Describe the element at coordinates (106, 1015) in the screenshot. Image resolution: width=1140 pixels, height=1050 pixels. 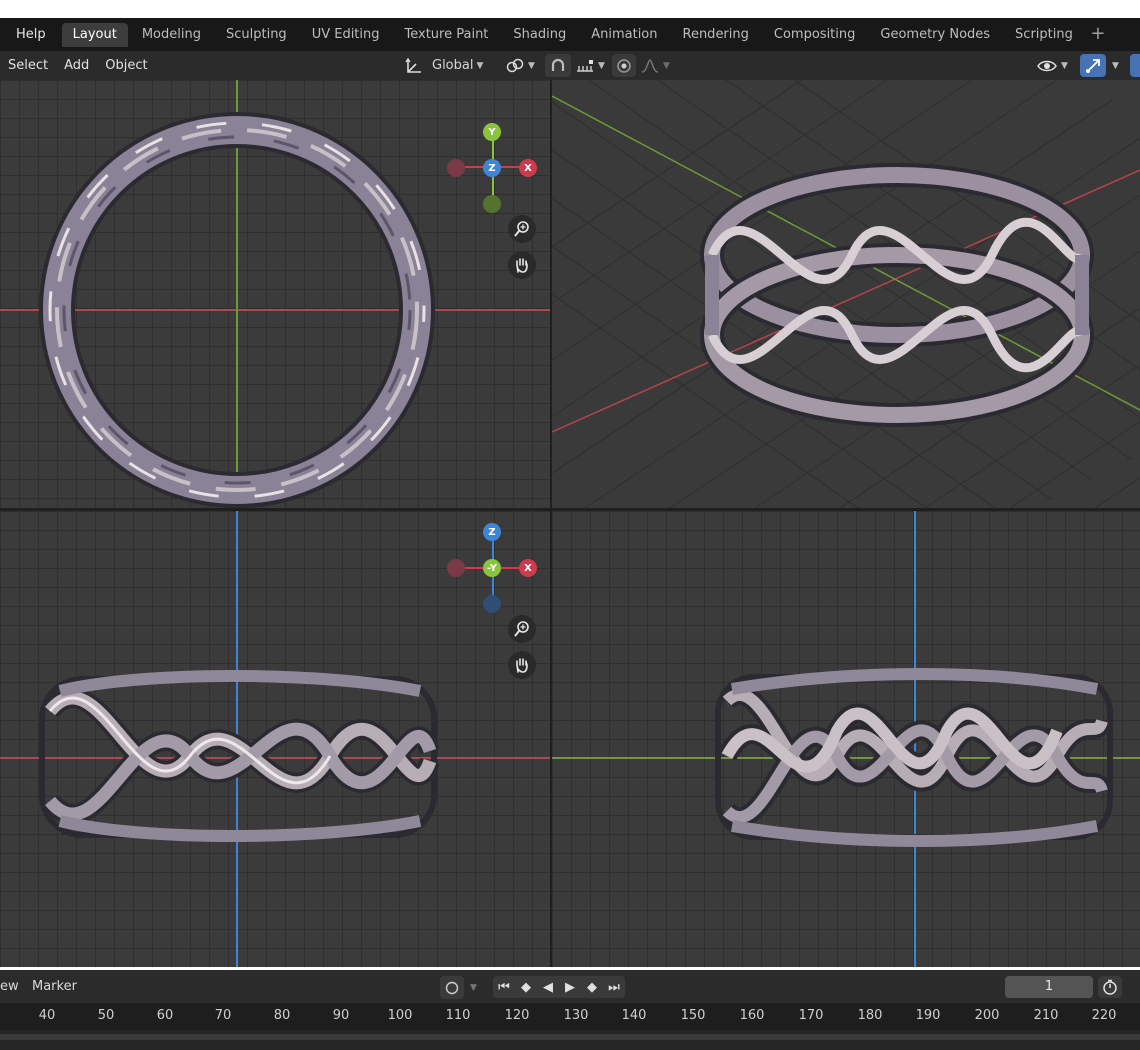
I see `frame-tick: 50` at that location.